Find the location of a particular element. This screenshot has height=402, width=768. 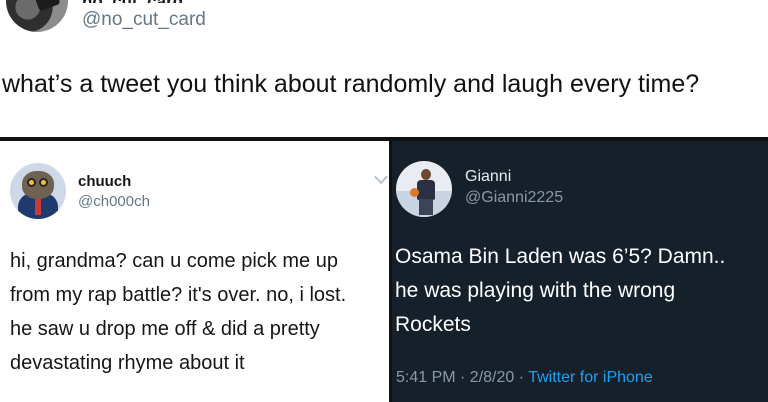

left-tweet-line: hi, grandma? can u come pick me up is located at coordinates (174, 261).